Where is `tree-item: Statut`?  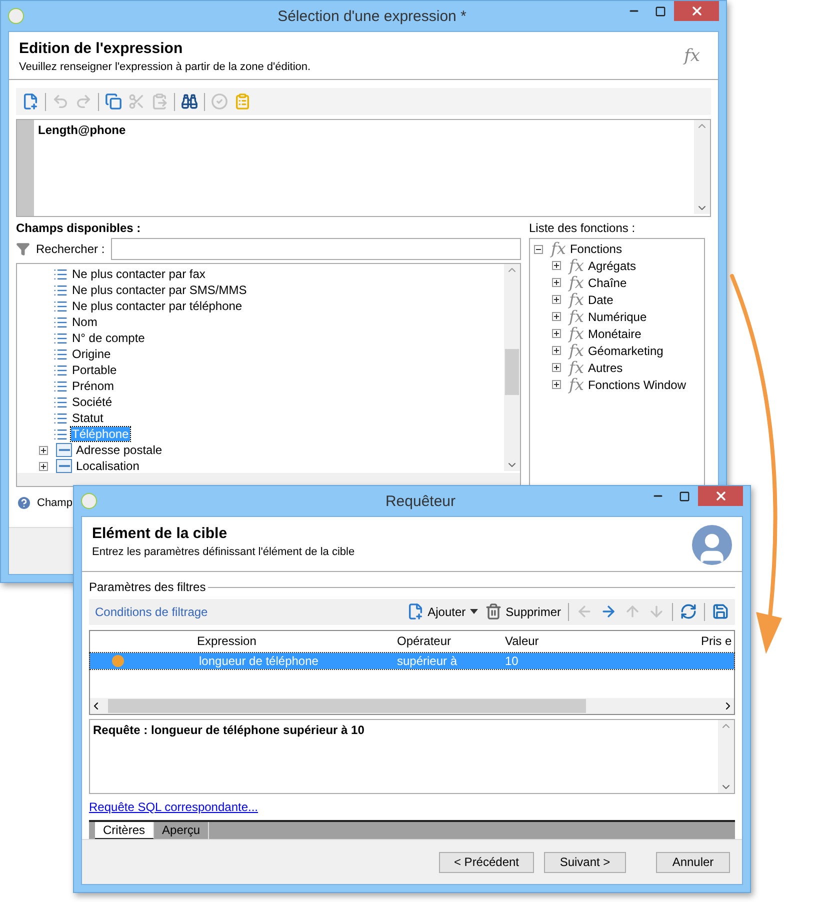 tree-item: Statut is located at coordinates (87, 418).